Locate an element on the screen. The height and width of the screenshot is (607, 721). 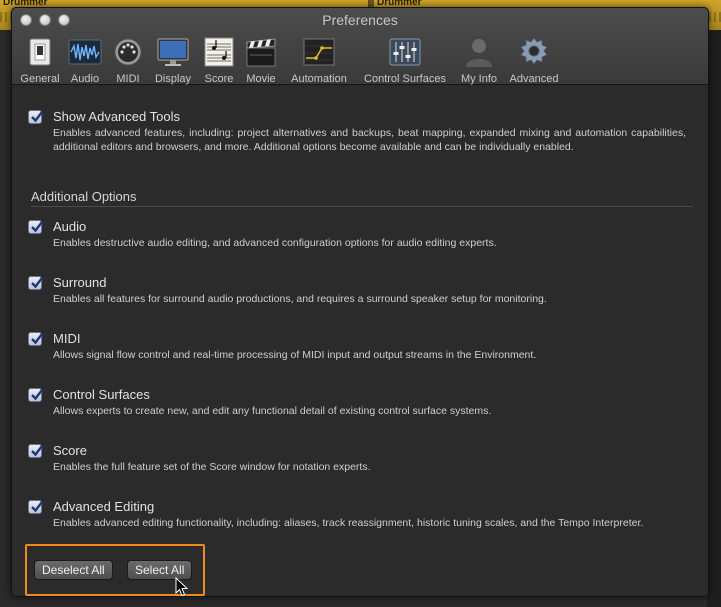
tab-general: General is located at coordinates (40, 60).